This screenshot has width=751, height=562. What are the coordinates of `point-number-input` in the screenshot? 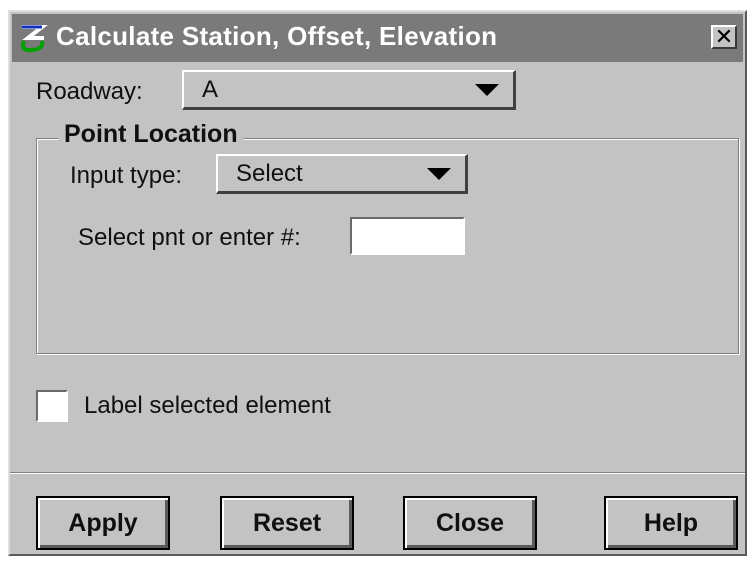 It's located at (407, 236).